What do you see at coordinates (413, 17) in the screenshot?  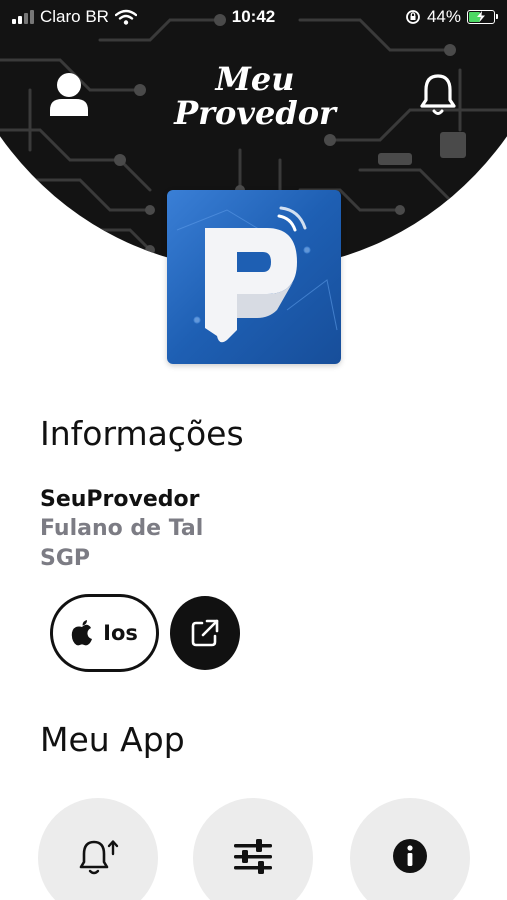 I see `orientation-lock-icon` at bounding box center [413, 17].